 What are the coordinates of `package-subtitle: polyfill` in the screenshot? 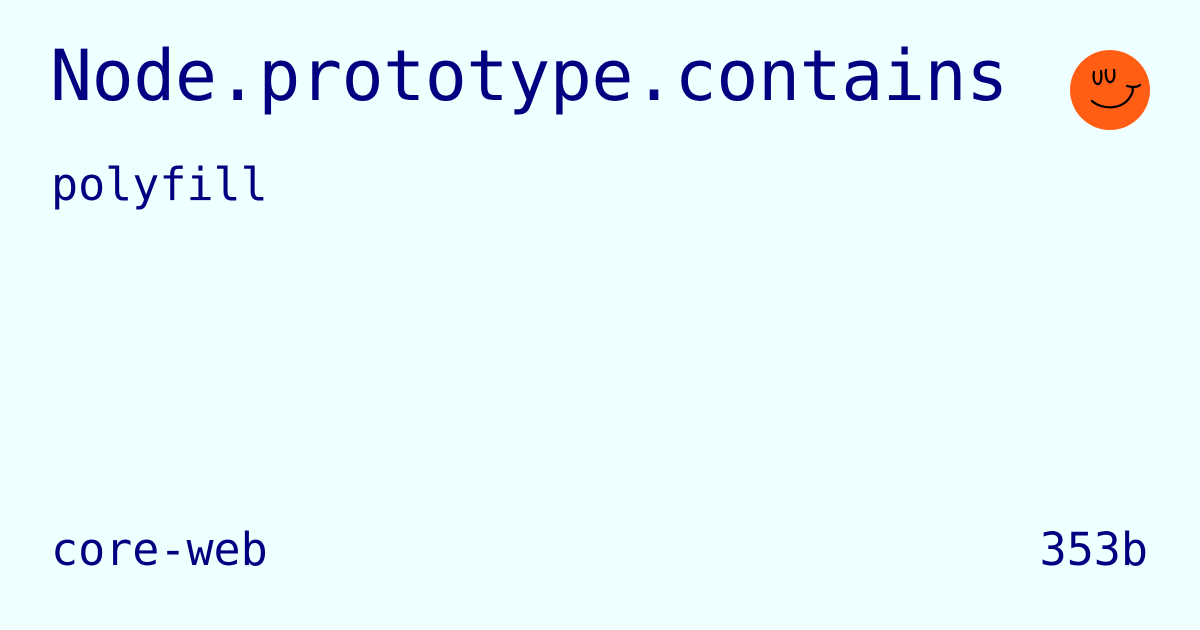 It's located at (159, 184).